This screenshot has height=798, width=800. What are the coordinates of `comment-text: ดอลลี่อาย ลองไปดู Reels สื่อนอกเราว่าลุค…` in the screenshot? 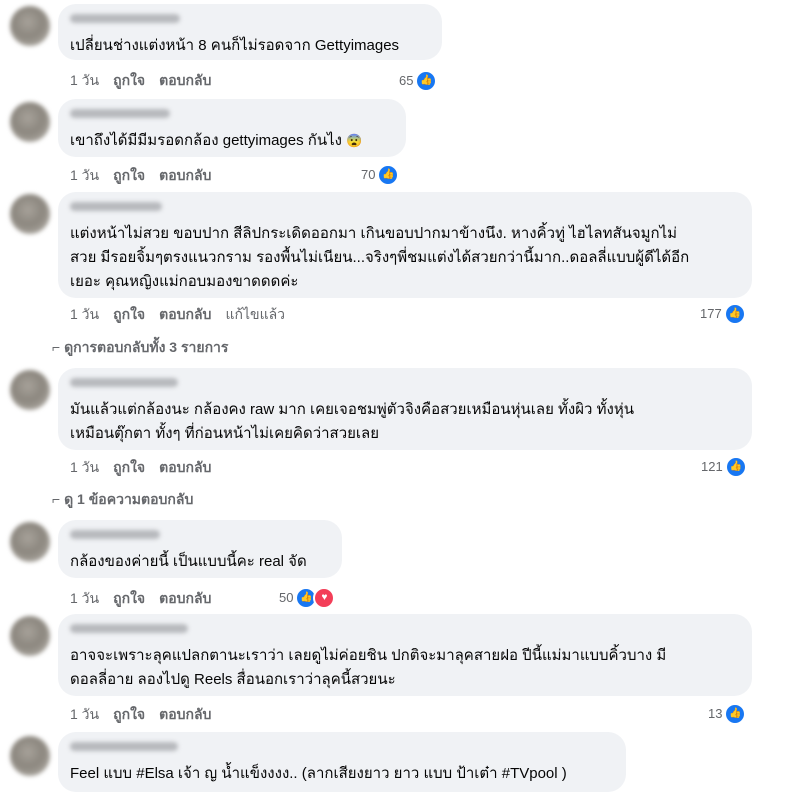 It's located at (233, 679).